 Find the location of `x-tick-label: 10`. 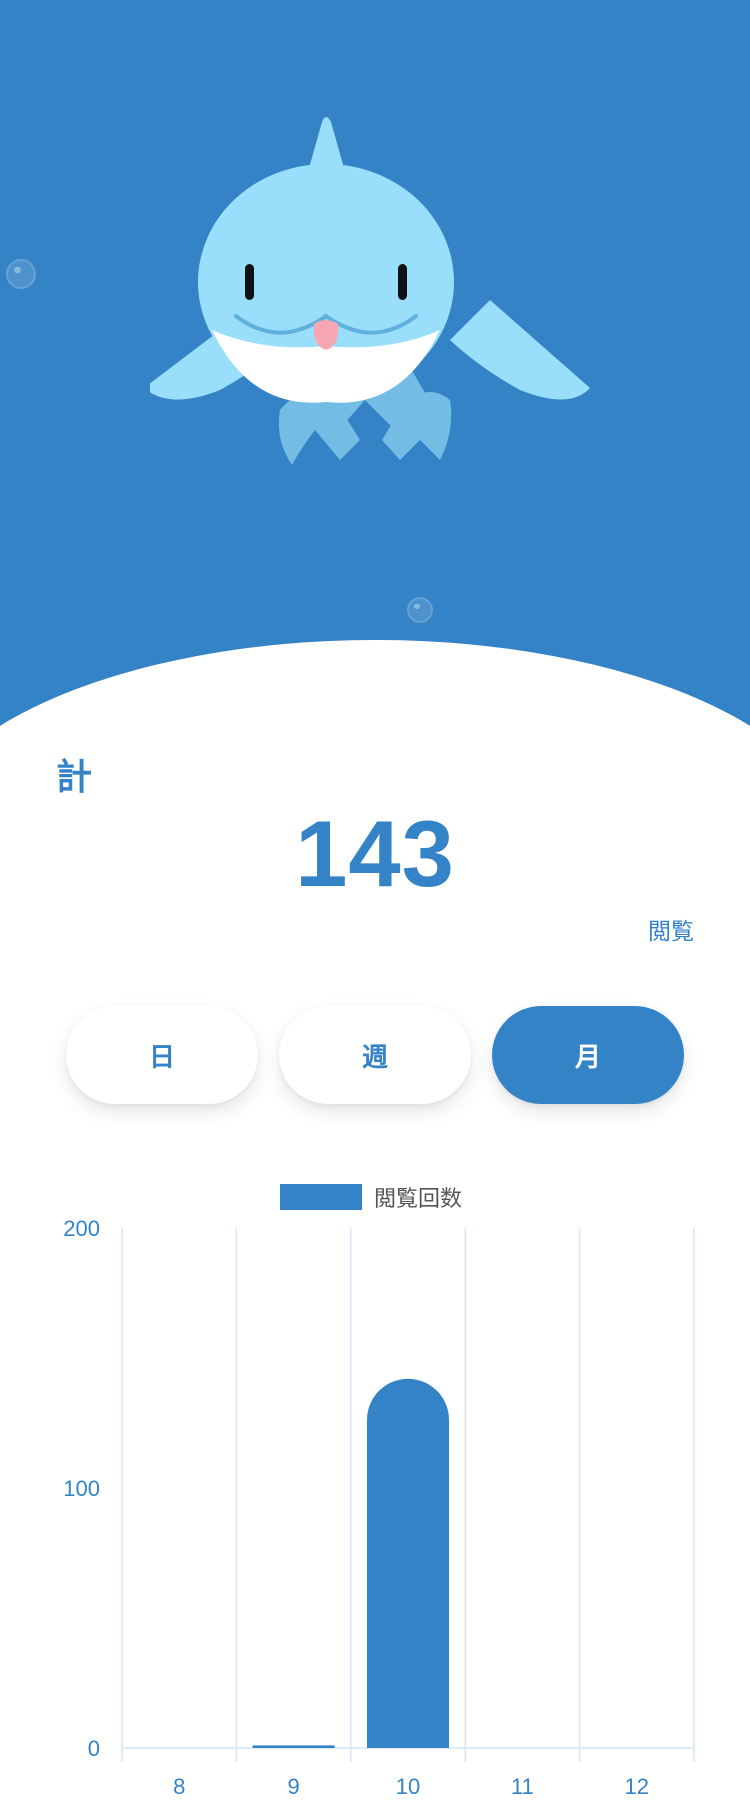

x-tick-label: 10 is located at coordinates (408, 1786).